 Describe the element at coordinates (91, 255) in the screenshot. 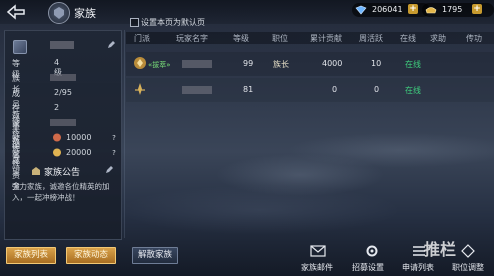

I see `family-activity-button: 家族动态` at that location.